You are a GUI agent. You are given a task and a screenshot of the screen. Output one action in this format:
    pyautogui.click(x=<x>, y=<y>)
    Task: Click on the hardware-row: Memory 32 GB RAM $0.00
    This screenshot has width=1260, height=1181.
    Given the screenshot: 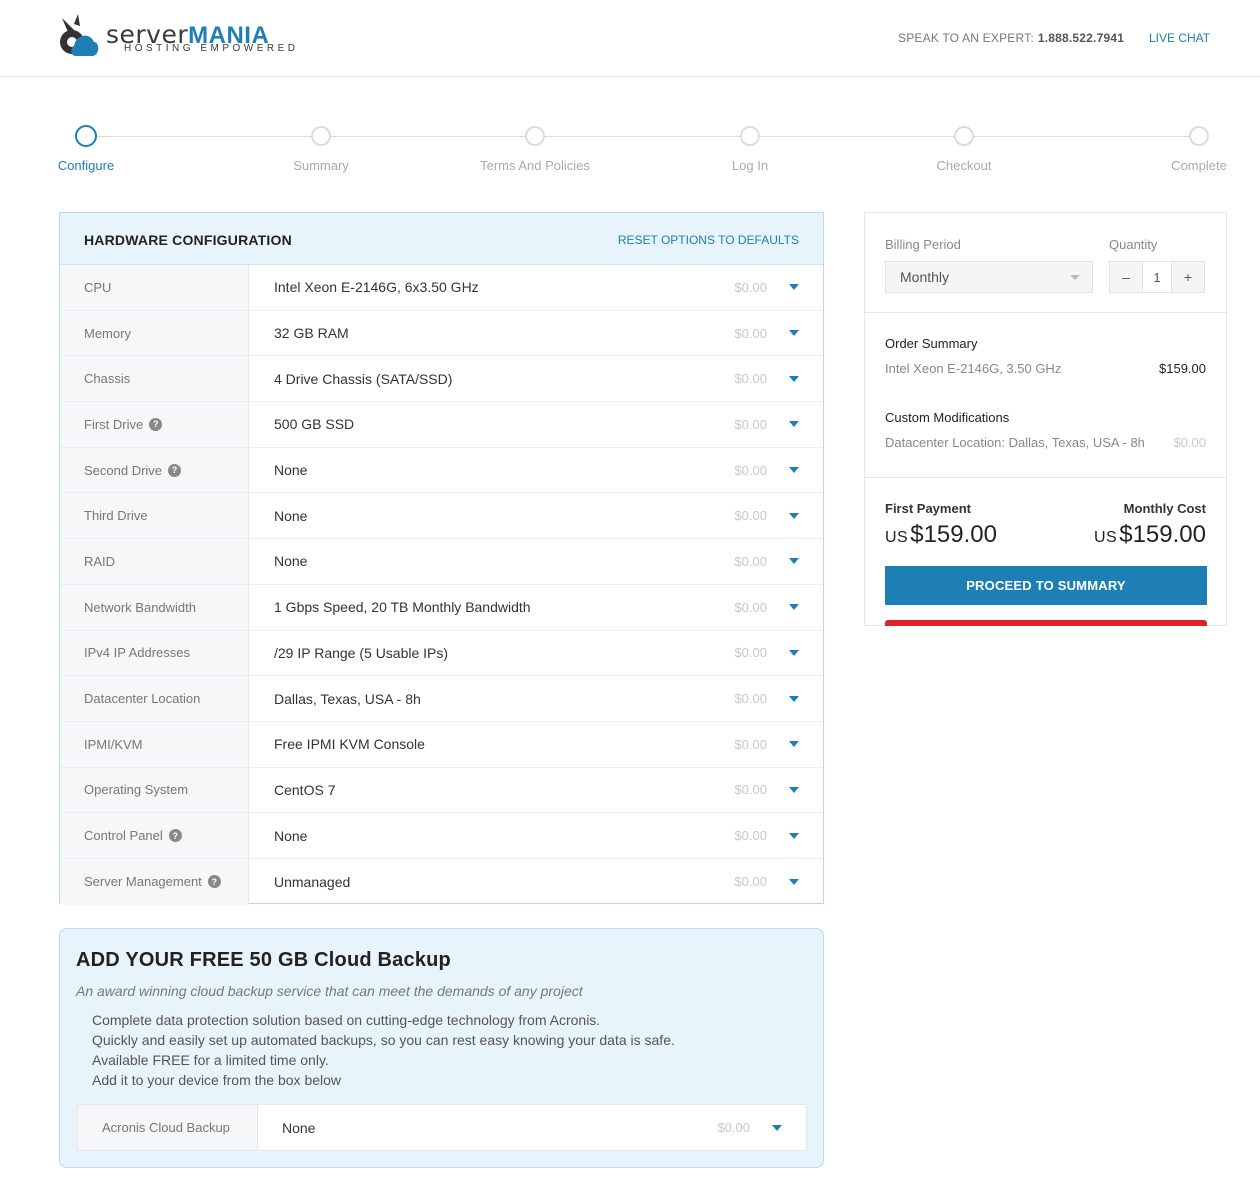 What is the action you would take?
    pyautogui.click(x=441, y=333)
    